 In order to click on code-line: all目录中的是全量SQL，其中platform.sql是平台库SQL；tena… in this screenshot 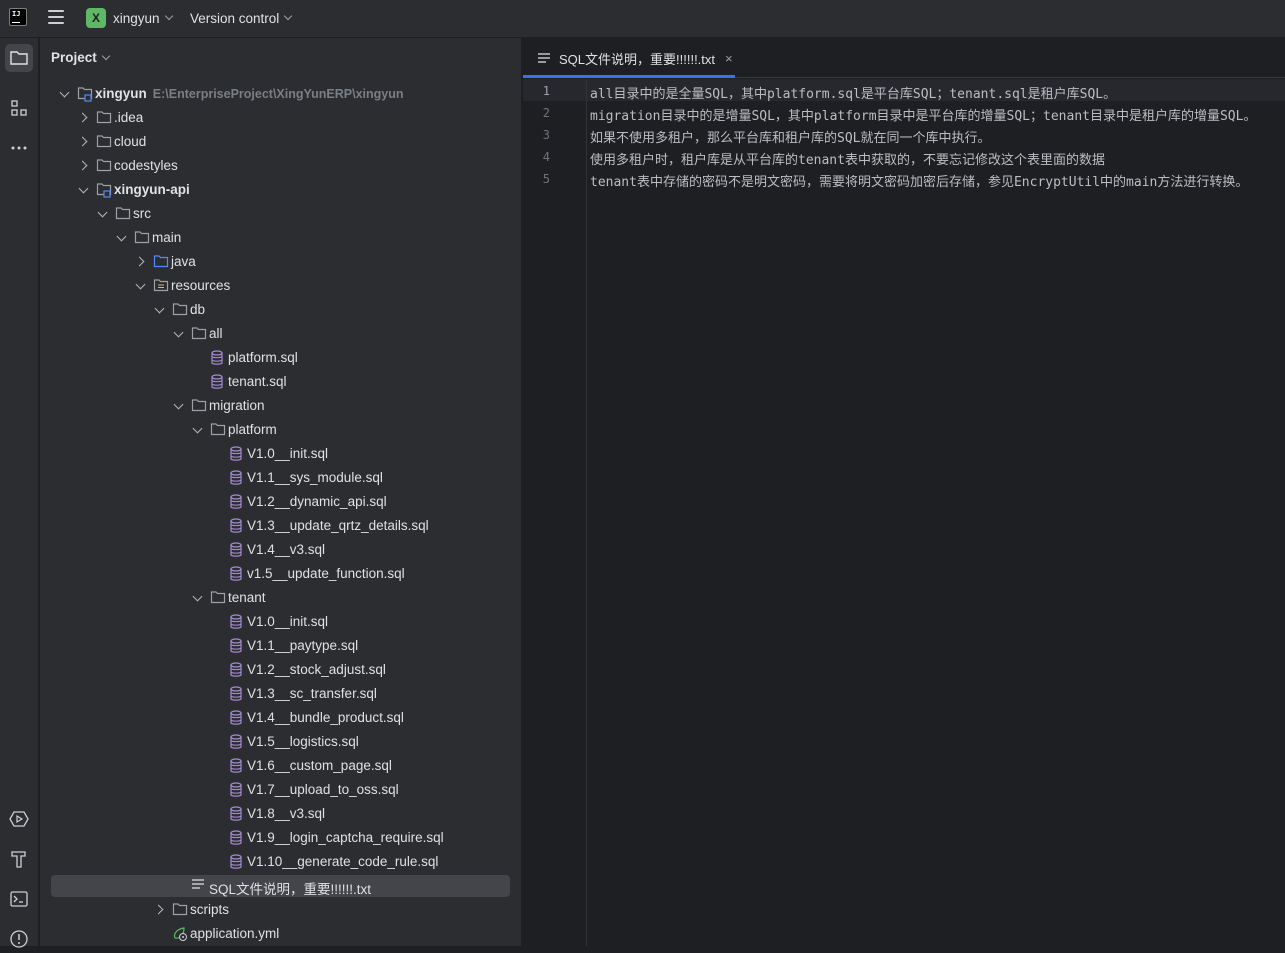, I will do `click(853, 92)`.